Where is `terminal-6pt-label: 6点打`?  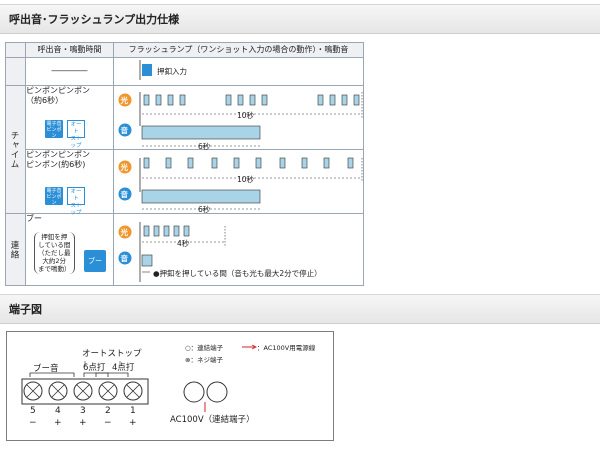
terminal-6pt-label: 6点打 is located at coordinates (94, 367).